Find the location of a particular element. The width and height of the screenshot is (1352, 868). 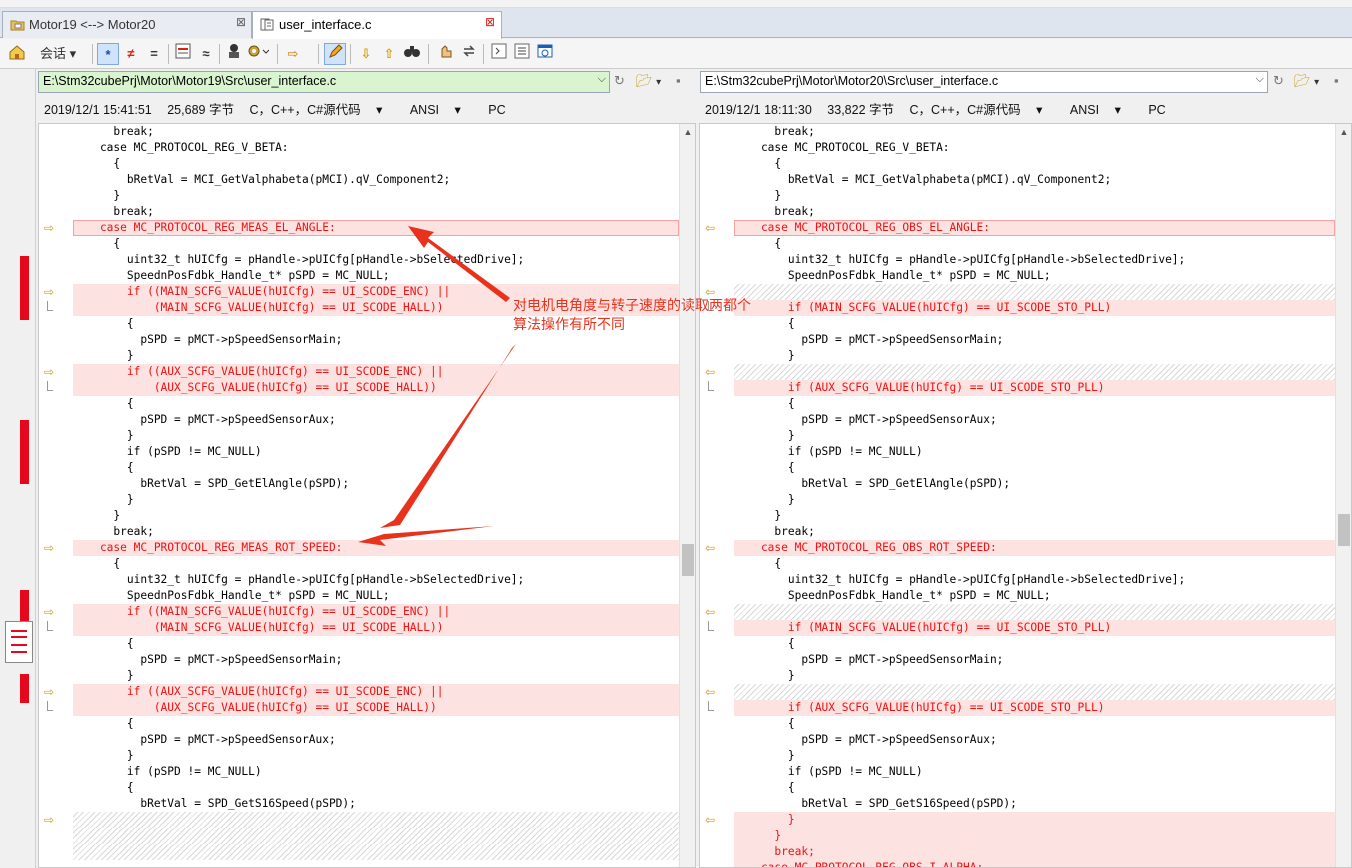

diff-code-line: case MC_PROTOCOL_REG_MEAS_EL_ANGLE: is located at coordinates (376, 228).